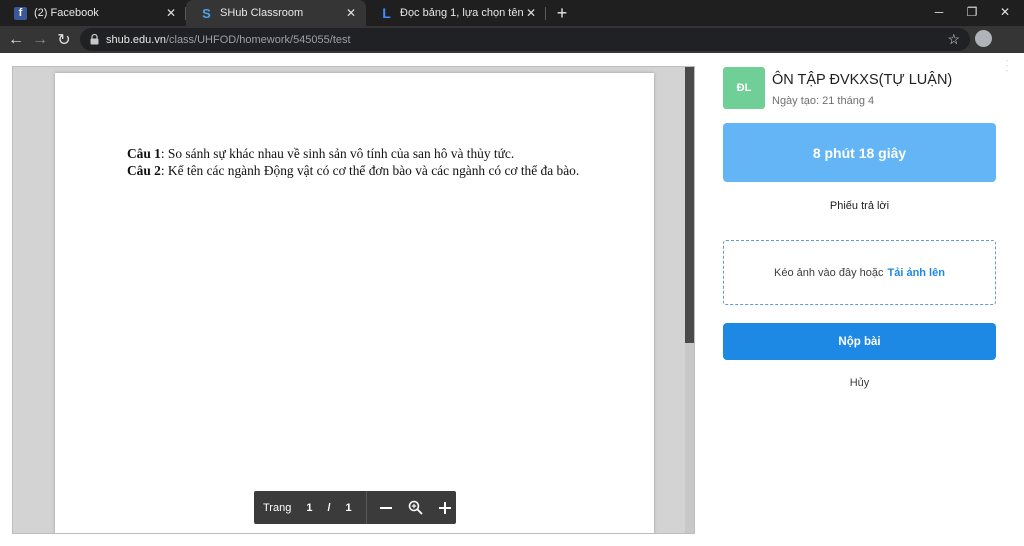 This screenshot has height=546, width=1024. Describe the element at coordinates (262, 13) in the screenshot. I see `tab-title: SHub Classroom` at that location.